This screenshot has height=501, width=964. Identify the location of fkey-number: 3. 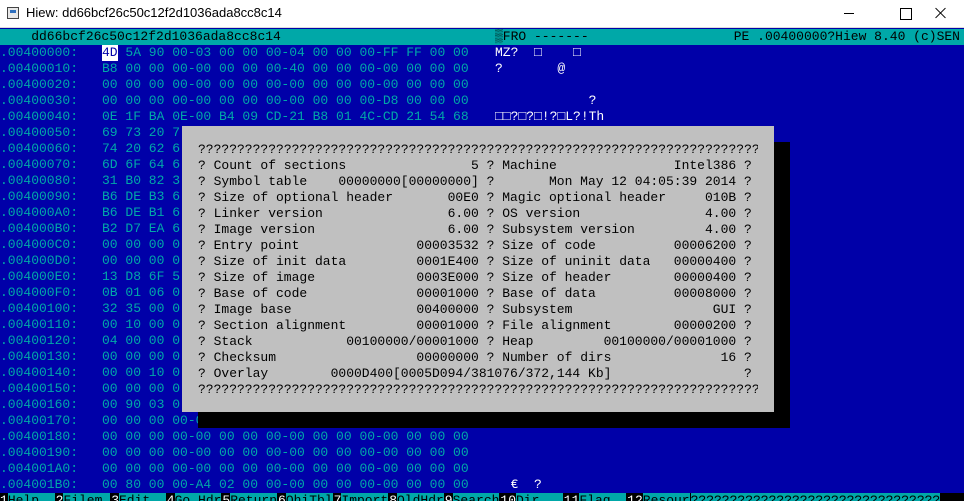
(115, 497).